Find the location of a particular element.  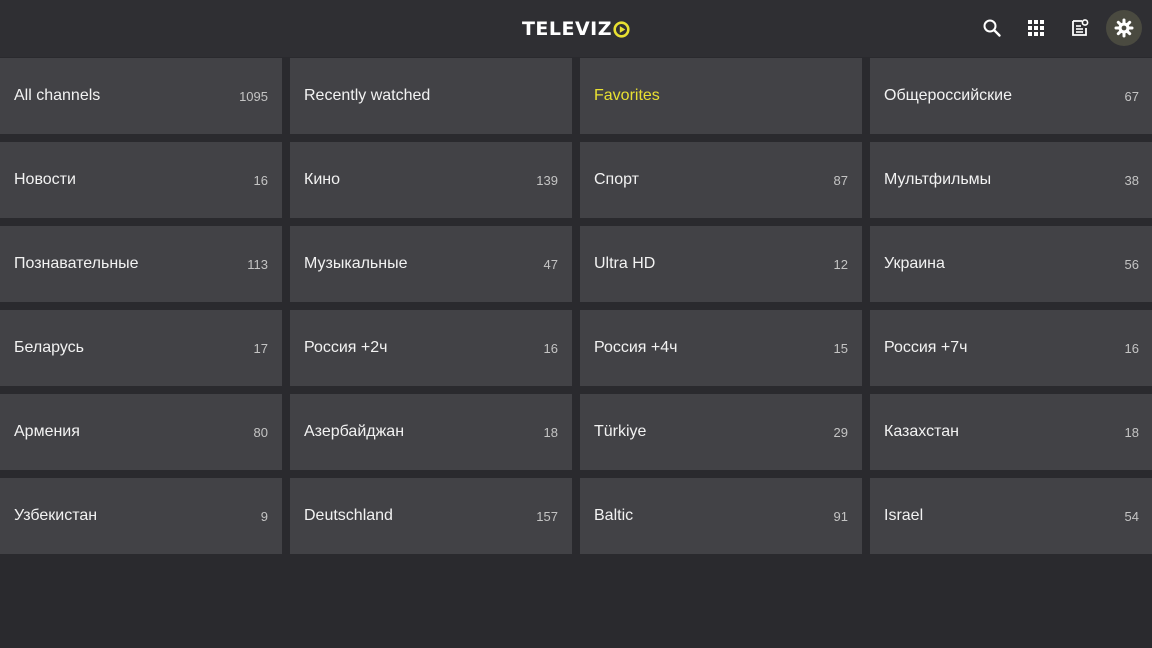

category-name: Россия +2ч is located at coordinates (346, 347).